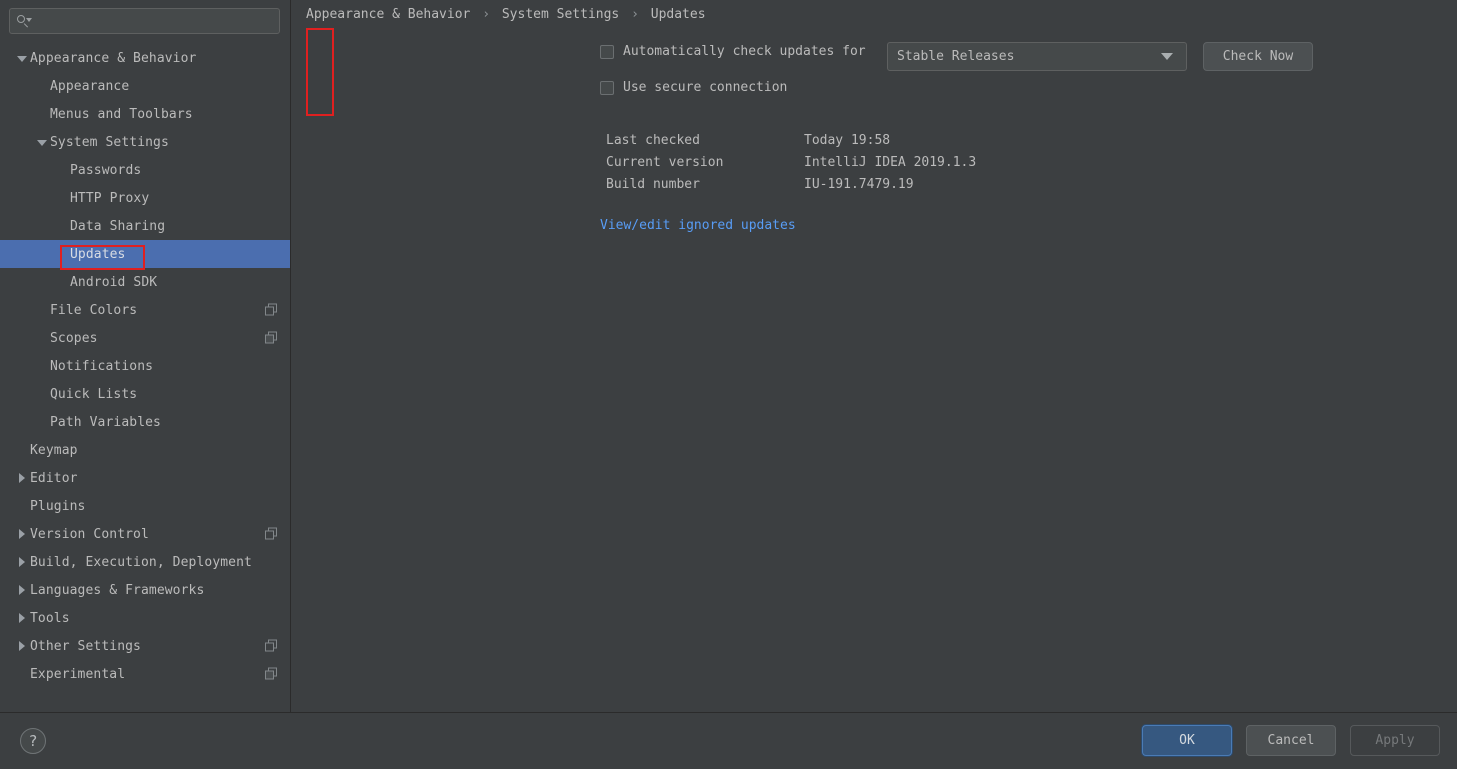 The image size is (1457, 769). What do you see at coordinates (1187, 740) in the screenshot?
I see `ok-button: OK` at bounding box center [1187, 740].